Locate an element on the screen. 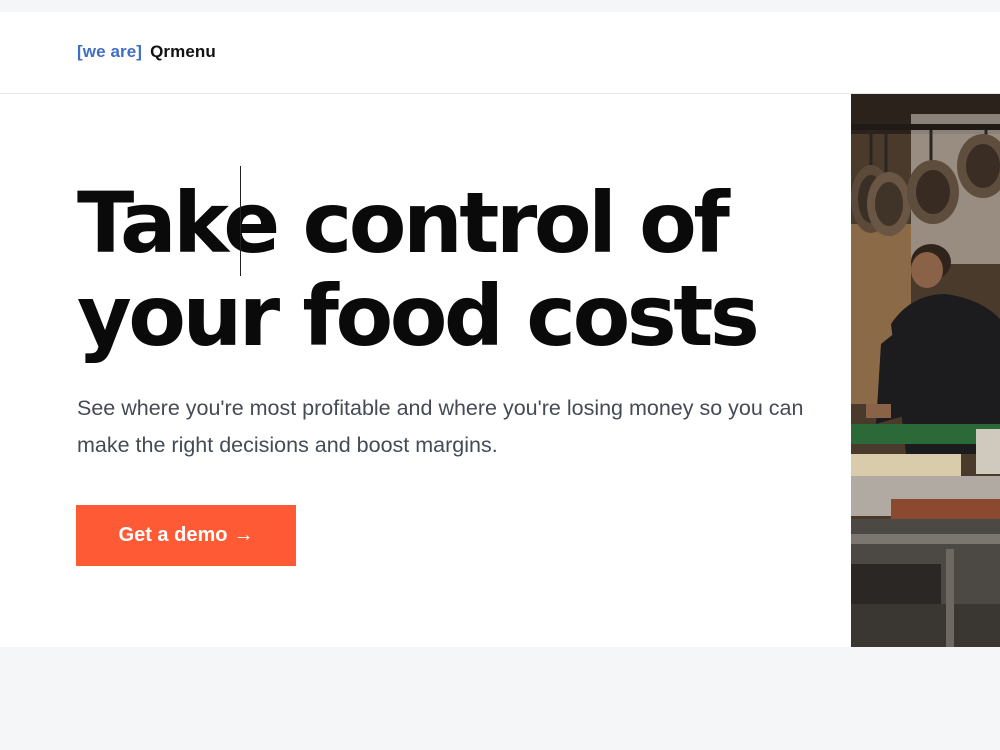 Image resolution: width=1000 pixels, height=750 pixels. page-background-band is located at coordinates (500, 698).